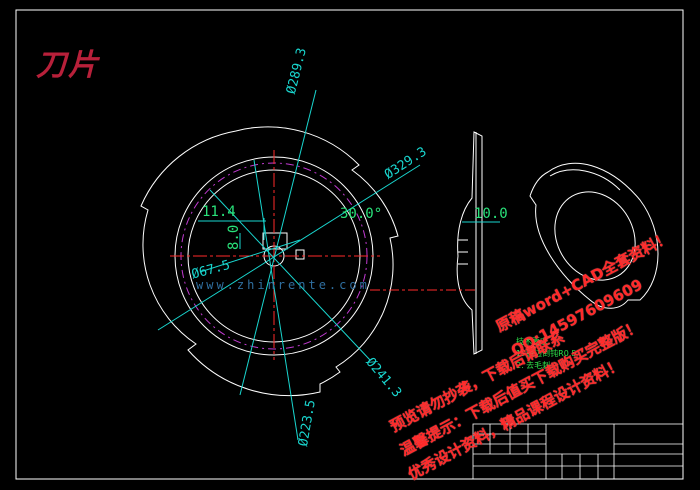 The width and height of the screenshot is (700, 490). I want to click on pin-slot, so click(300, 254).